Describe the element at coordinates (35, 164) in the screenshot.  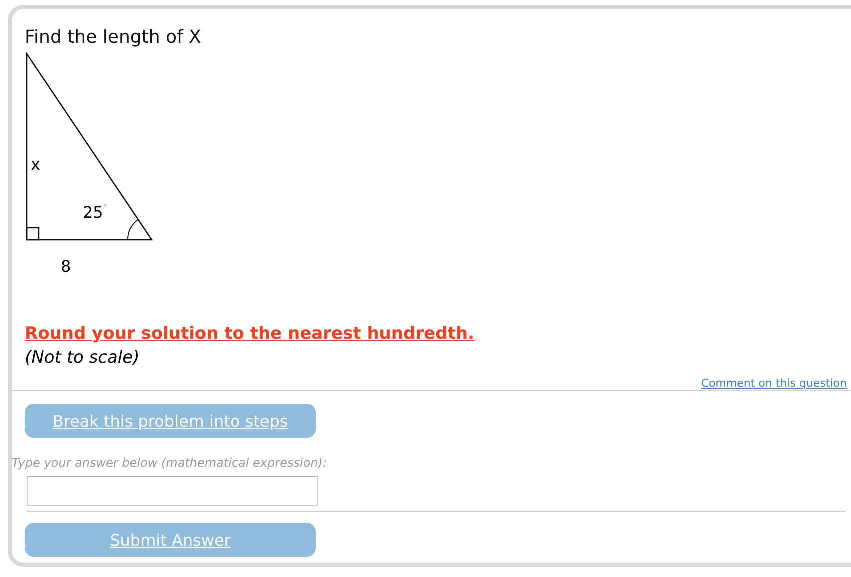
I see `side-label: x` at that location.